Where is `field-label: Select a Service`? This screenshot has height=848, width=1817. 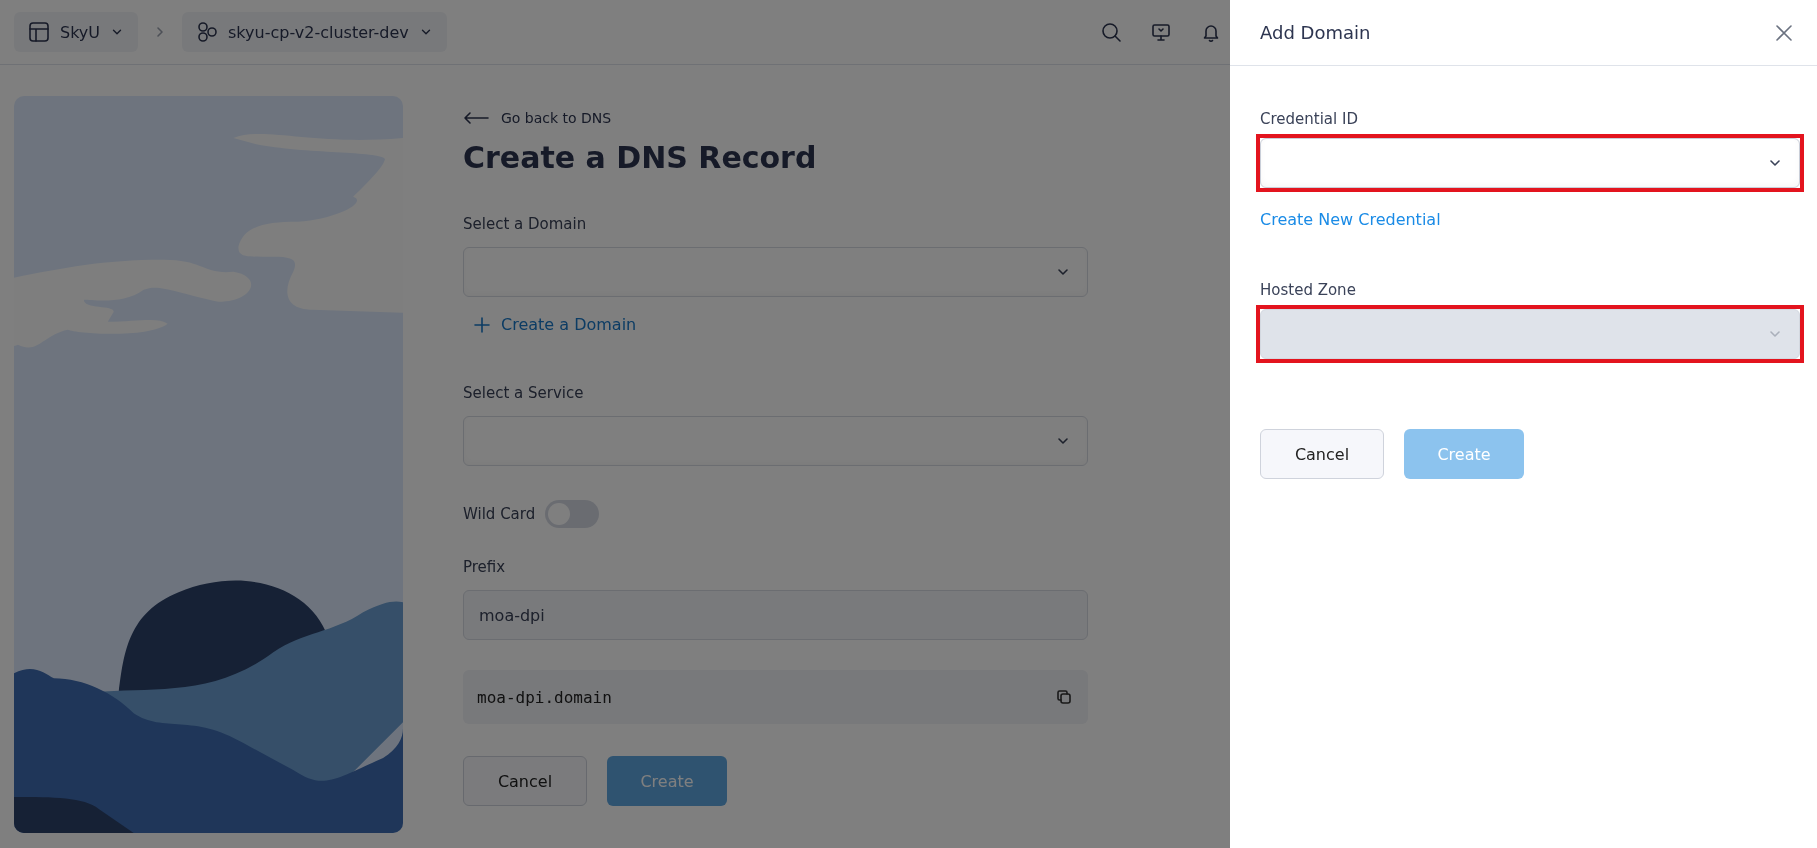 field-label: Select a Service is located at coordinates (524, 393).